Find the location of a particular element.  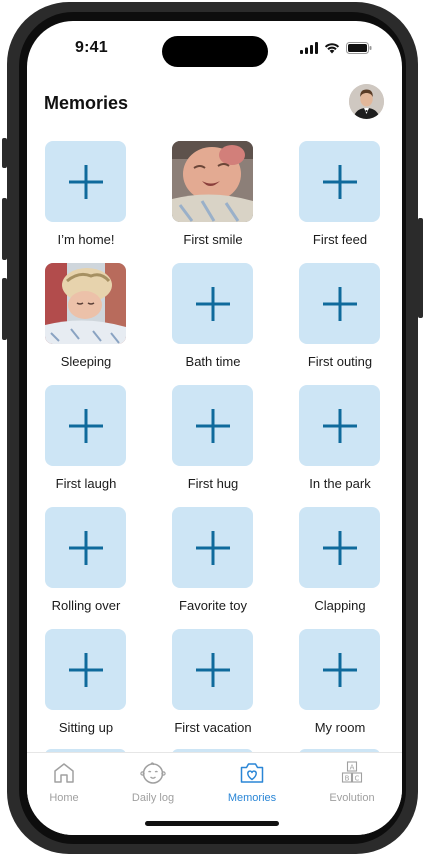

memory-tile: First smile is located at coordinates (213, 194).